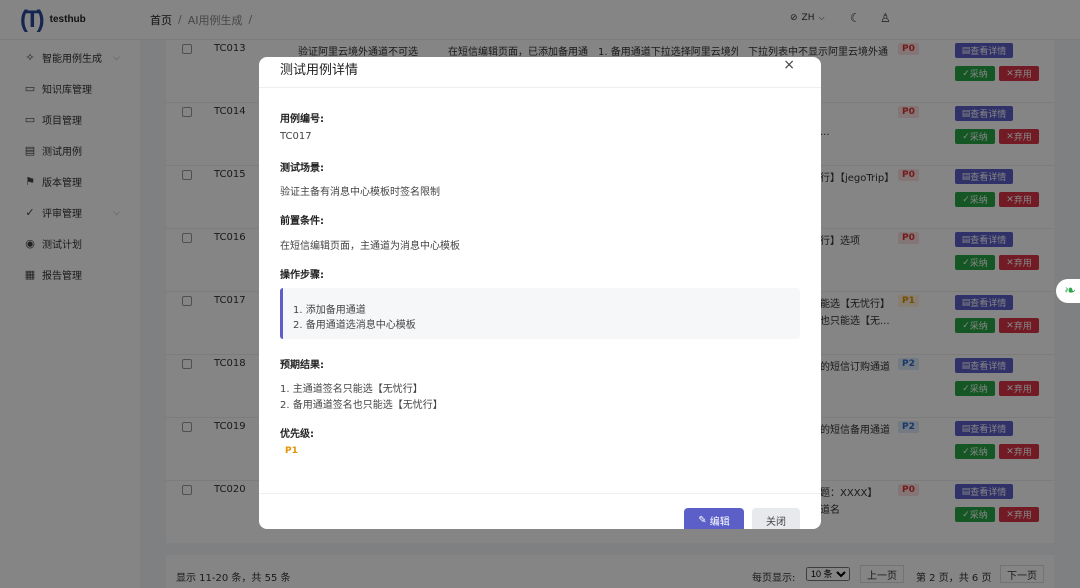 The height and width of the screenshot is (588, 1080). I want to click on pencil-icon: ✎, so click(702, 520).